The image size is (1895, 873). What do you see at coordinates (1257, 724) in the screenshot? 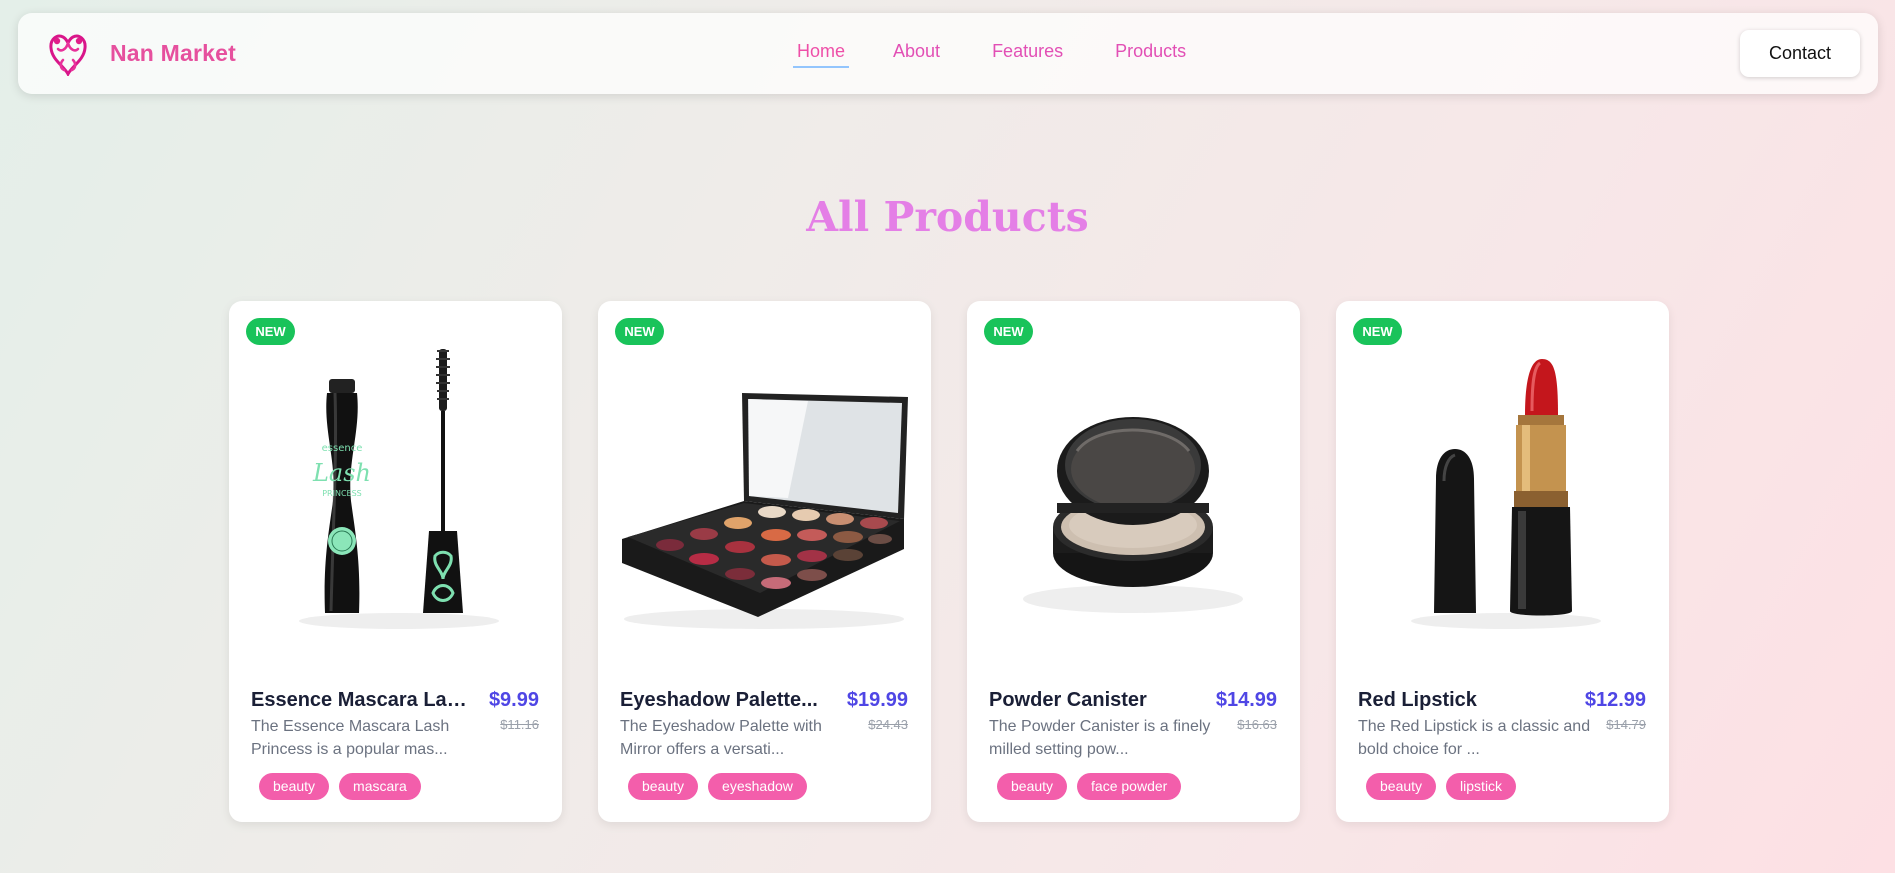
I see `product-old-price: $16.63` at bounding box center [1257, 724].